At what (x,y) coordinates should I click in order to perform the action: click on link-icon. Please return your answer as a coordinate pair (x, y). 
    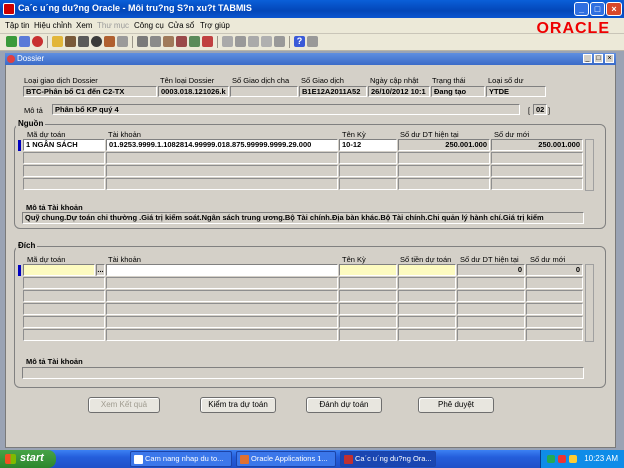
    Looking at the image, I should click on (240, 41).